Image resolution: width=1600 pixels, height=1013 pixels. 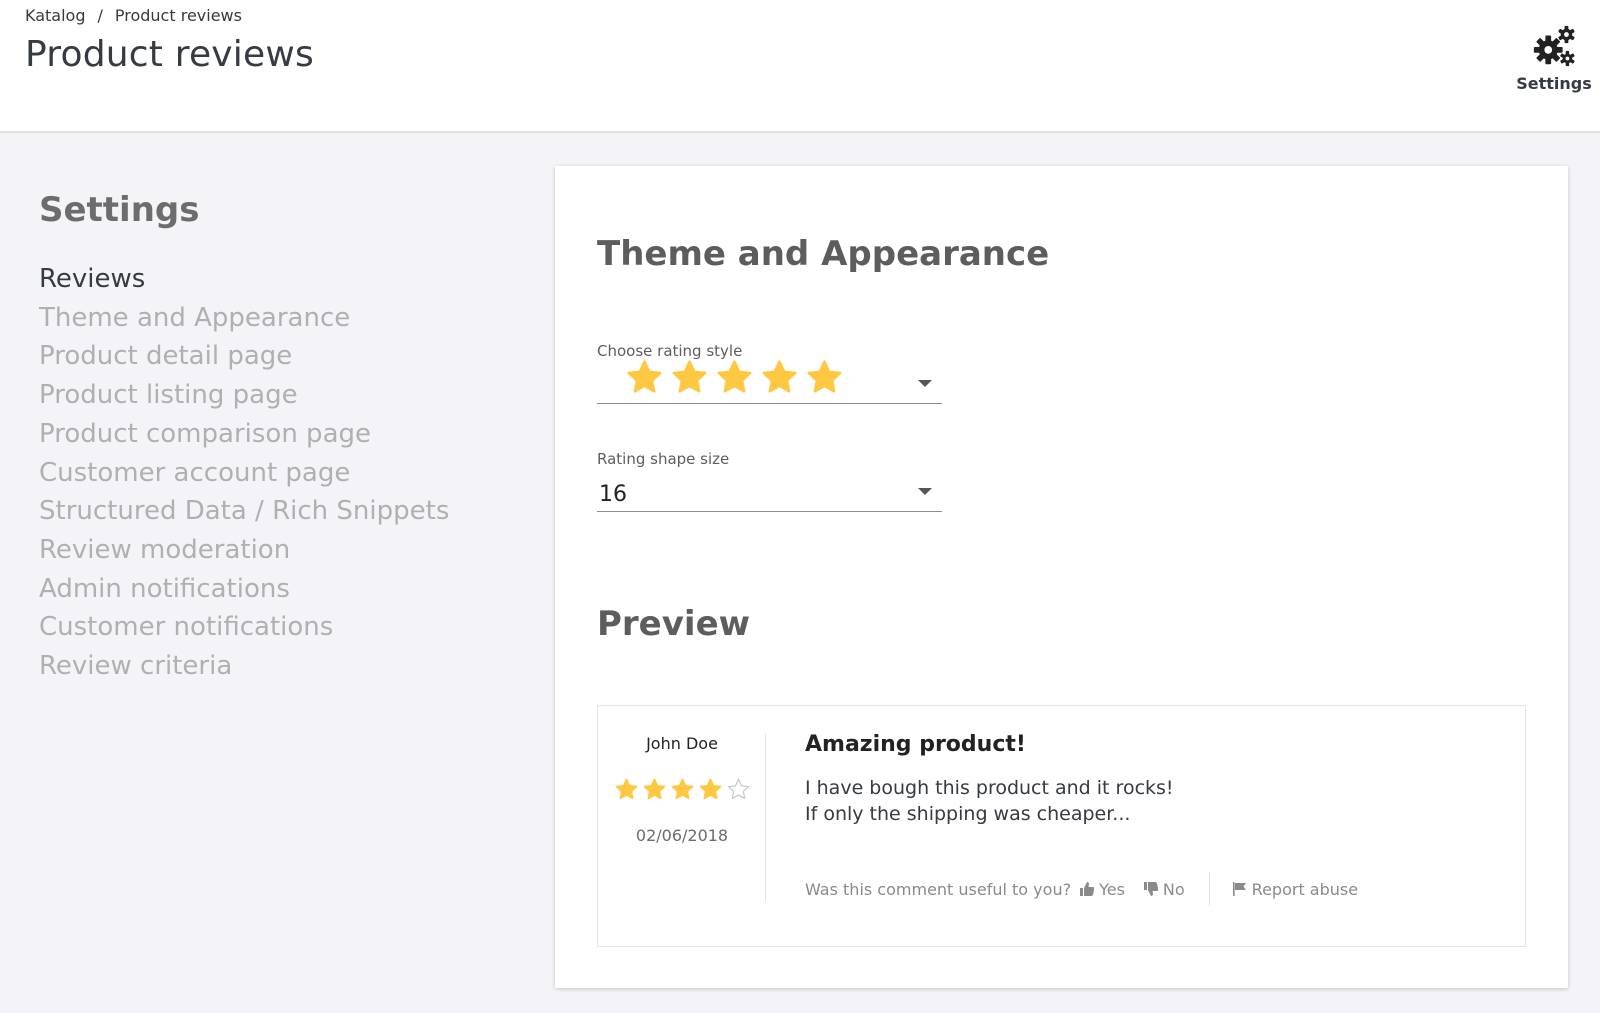 I want to click on rating-style-stars, so click(x=734, y=377).